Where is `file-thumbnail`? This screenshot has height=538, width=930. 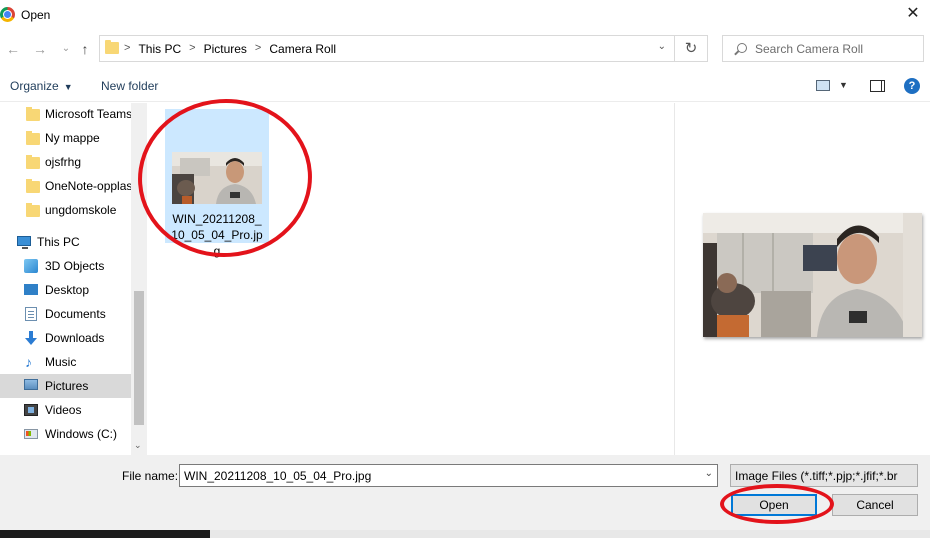
file-thumbnail is located at coordinates (217, 178).